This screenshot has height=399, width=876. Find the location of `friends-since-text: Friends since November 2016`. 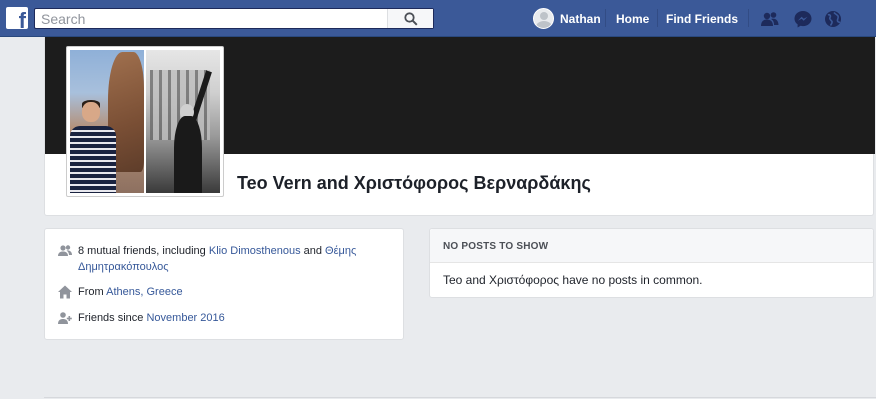

friends-since-text: Friends since November 2016 is located at coordinates (228, 318).